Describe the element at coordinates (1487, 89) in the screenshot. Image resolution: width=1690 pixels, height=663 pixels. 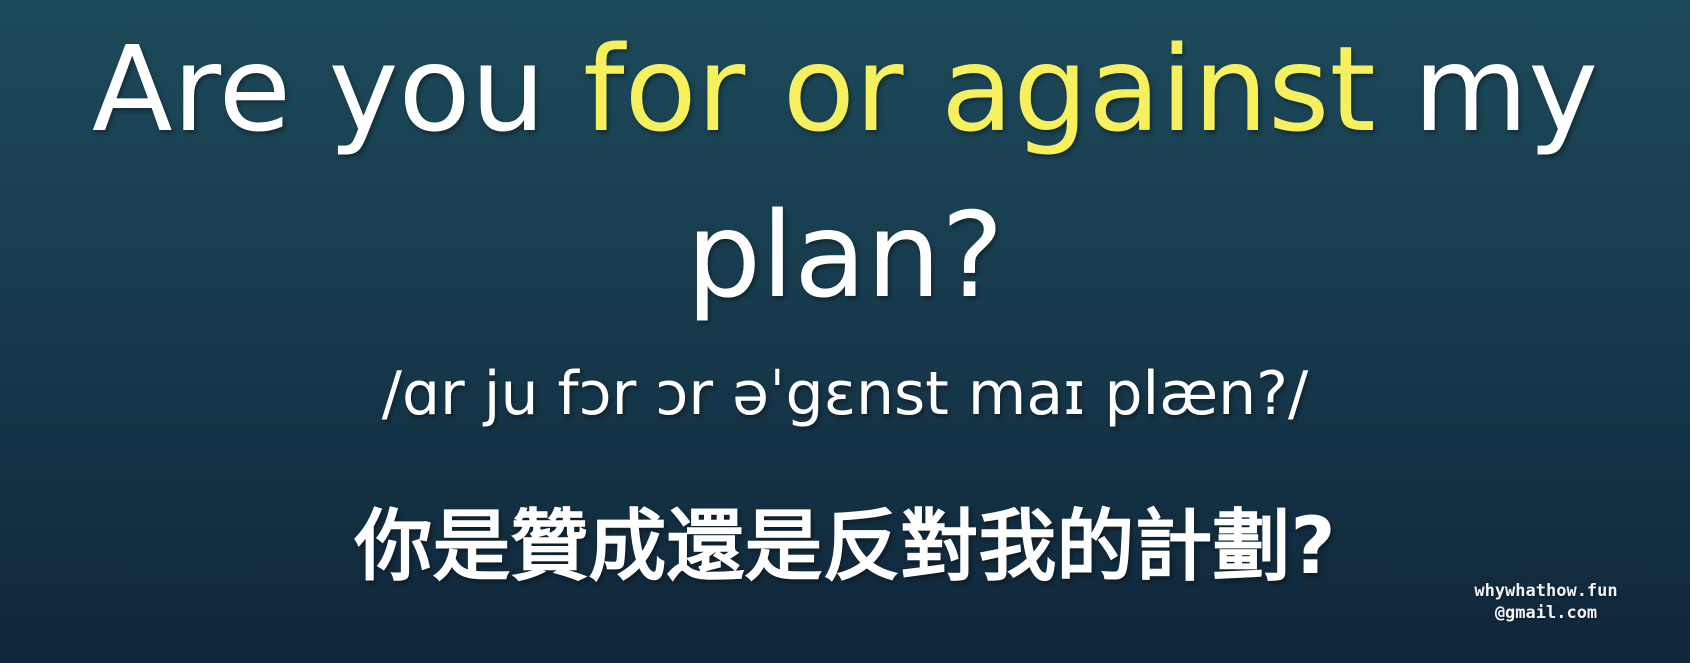
I see `sentence-suffix: my` at that location.